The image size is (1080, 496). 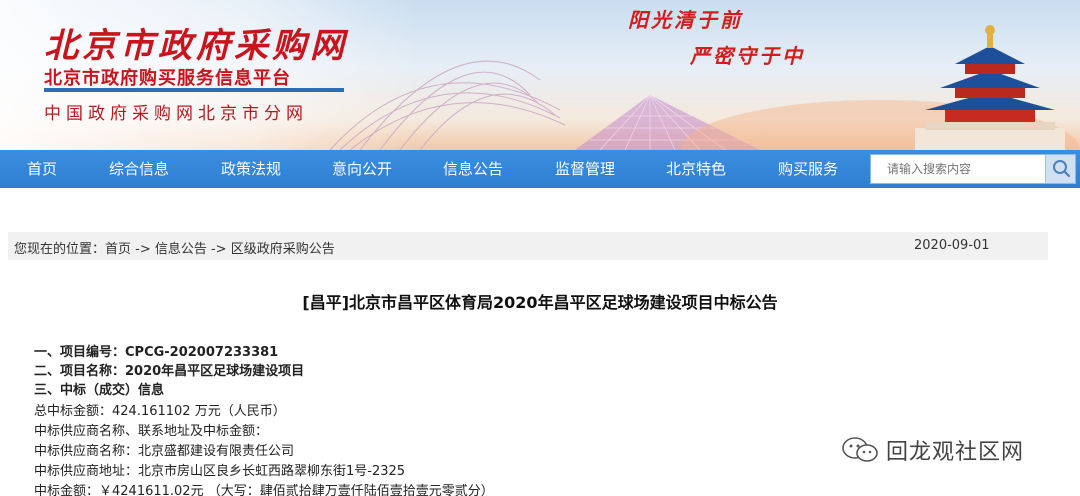 What do you see at coordinates (251, 169) in the screenshot?
I see `nav-item-policies: 政策法规` at bounding box center [251, 169].